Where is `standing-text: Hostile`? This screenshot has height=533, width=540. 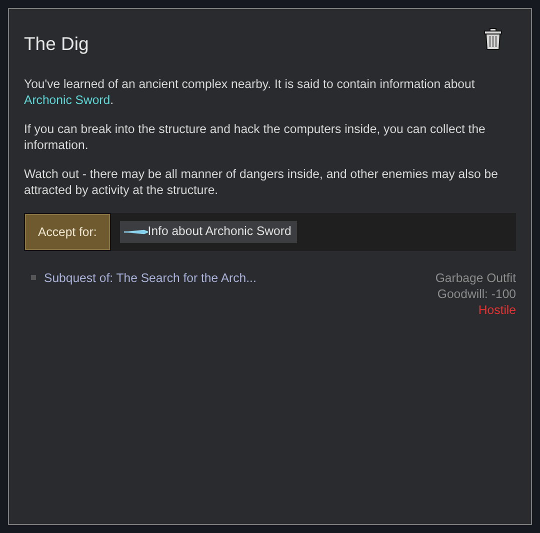 standing-text: Hostile is located at coordinates (497, 311).